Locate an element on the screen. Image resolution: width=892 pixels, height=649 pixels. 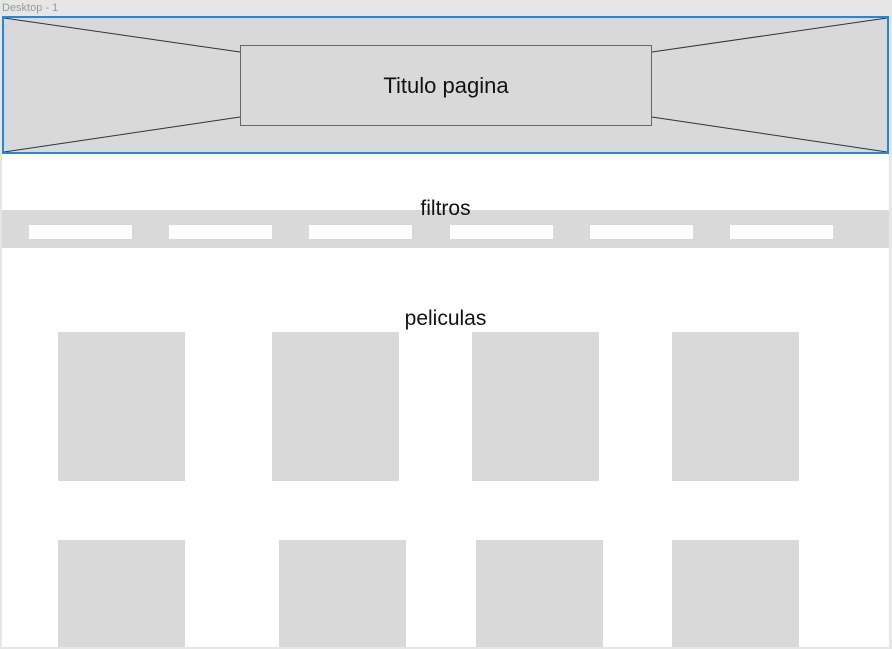
page-title: Titulo pagina is located at coordinates (446, 85).